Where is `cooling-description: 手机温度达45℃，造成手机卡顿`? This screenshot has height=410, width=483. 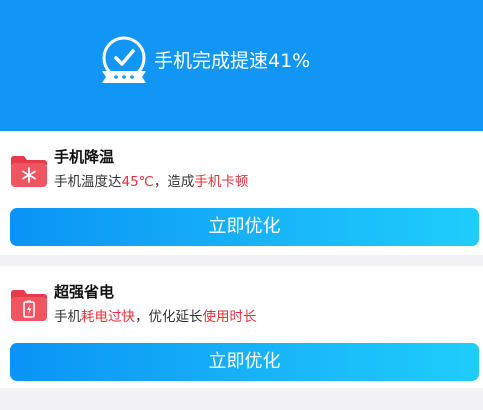 cooling-description: 手机温度达45℃，造成手机卡顿 is located at coordinates (151, 182).